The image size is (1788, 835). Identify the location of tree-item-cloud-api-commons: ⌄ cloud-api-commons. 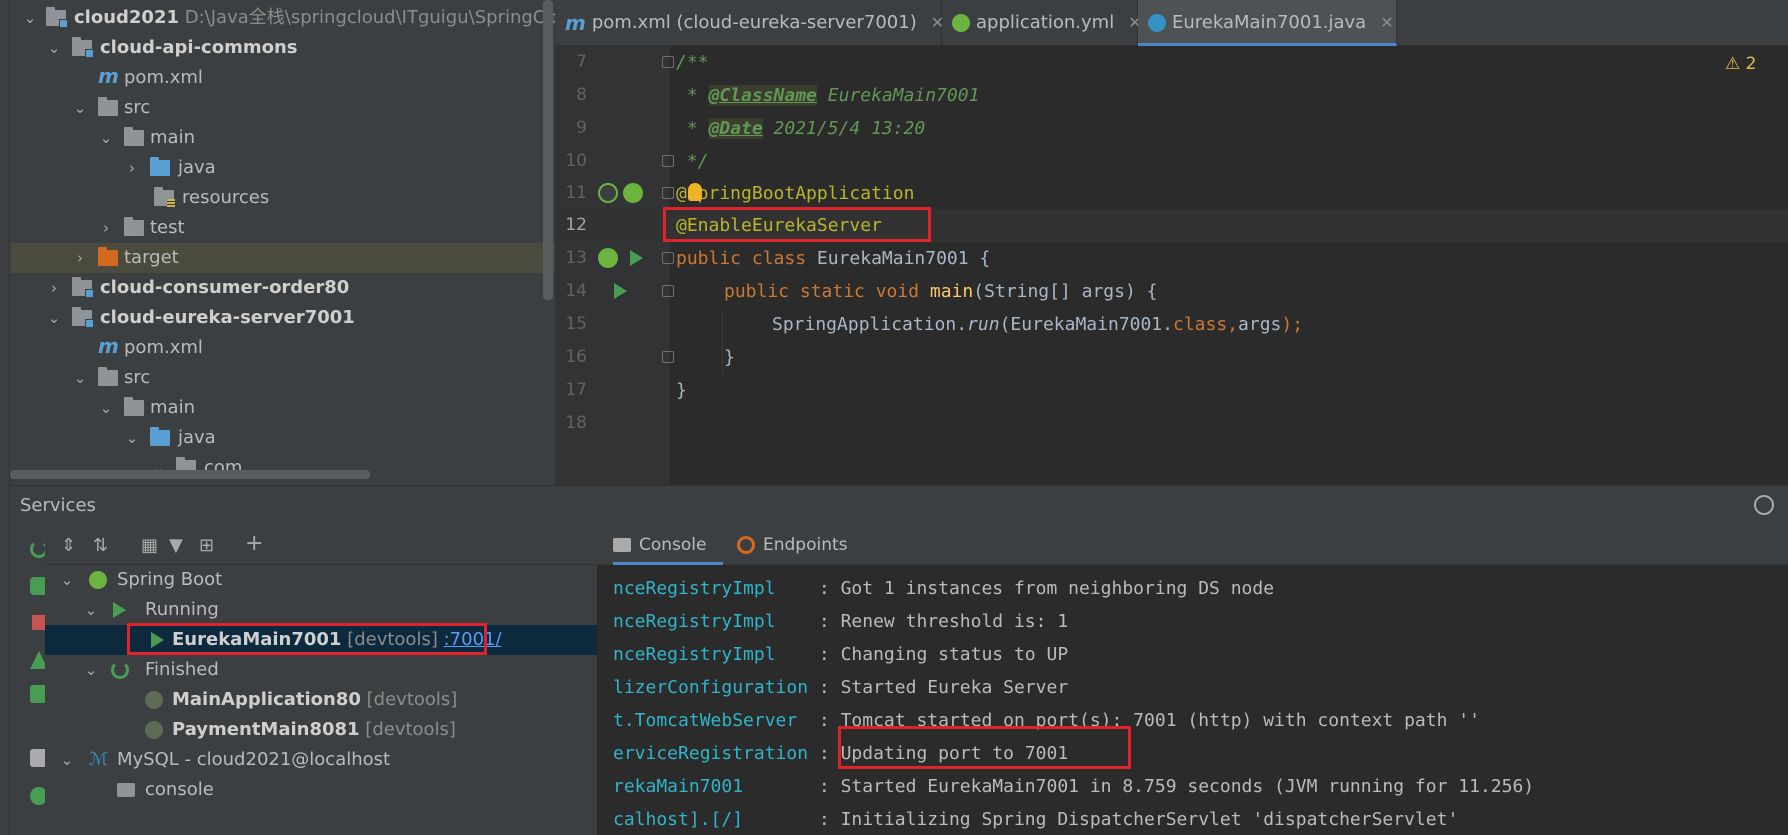
(282, 48).